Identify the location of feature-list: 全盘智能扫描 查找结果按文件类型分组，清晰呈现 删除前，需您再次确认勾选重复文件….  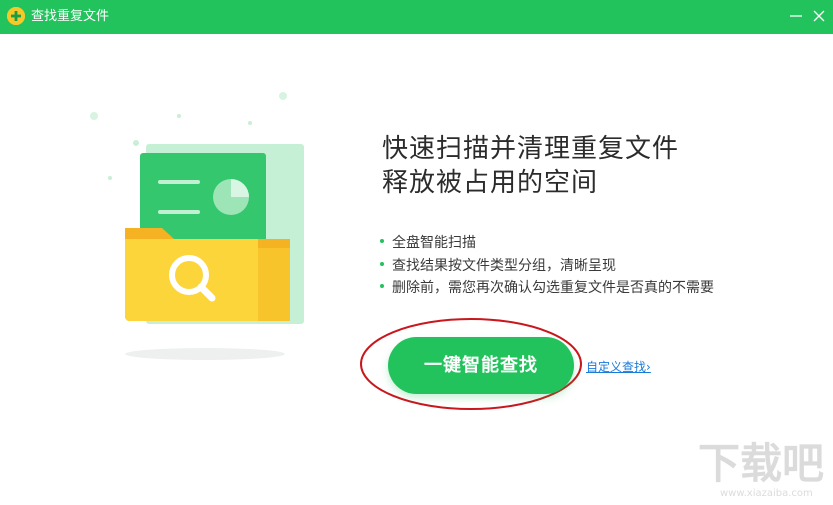
(547, 266).